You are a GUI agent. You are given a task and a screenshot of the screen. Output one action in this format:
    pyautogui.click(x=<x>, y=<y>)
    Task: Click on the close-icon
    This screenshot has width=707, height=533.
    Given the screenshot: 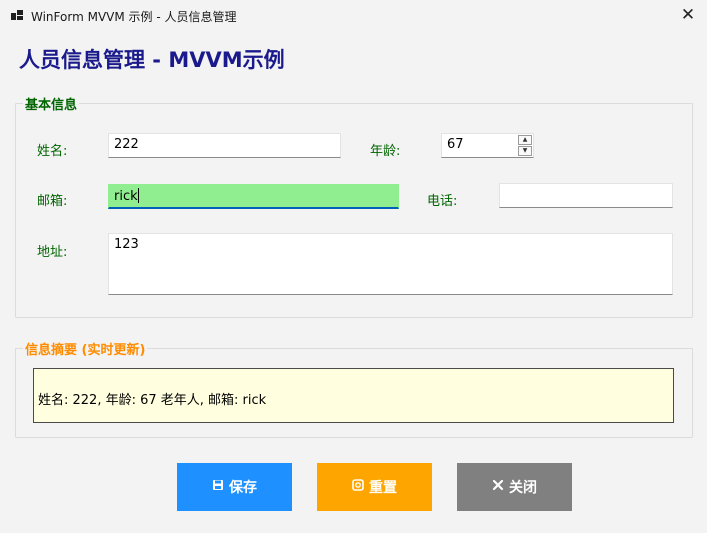 What is the action you would take?
    pyautogui.click(x=498, y=487)
    